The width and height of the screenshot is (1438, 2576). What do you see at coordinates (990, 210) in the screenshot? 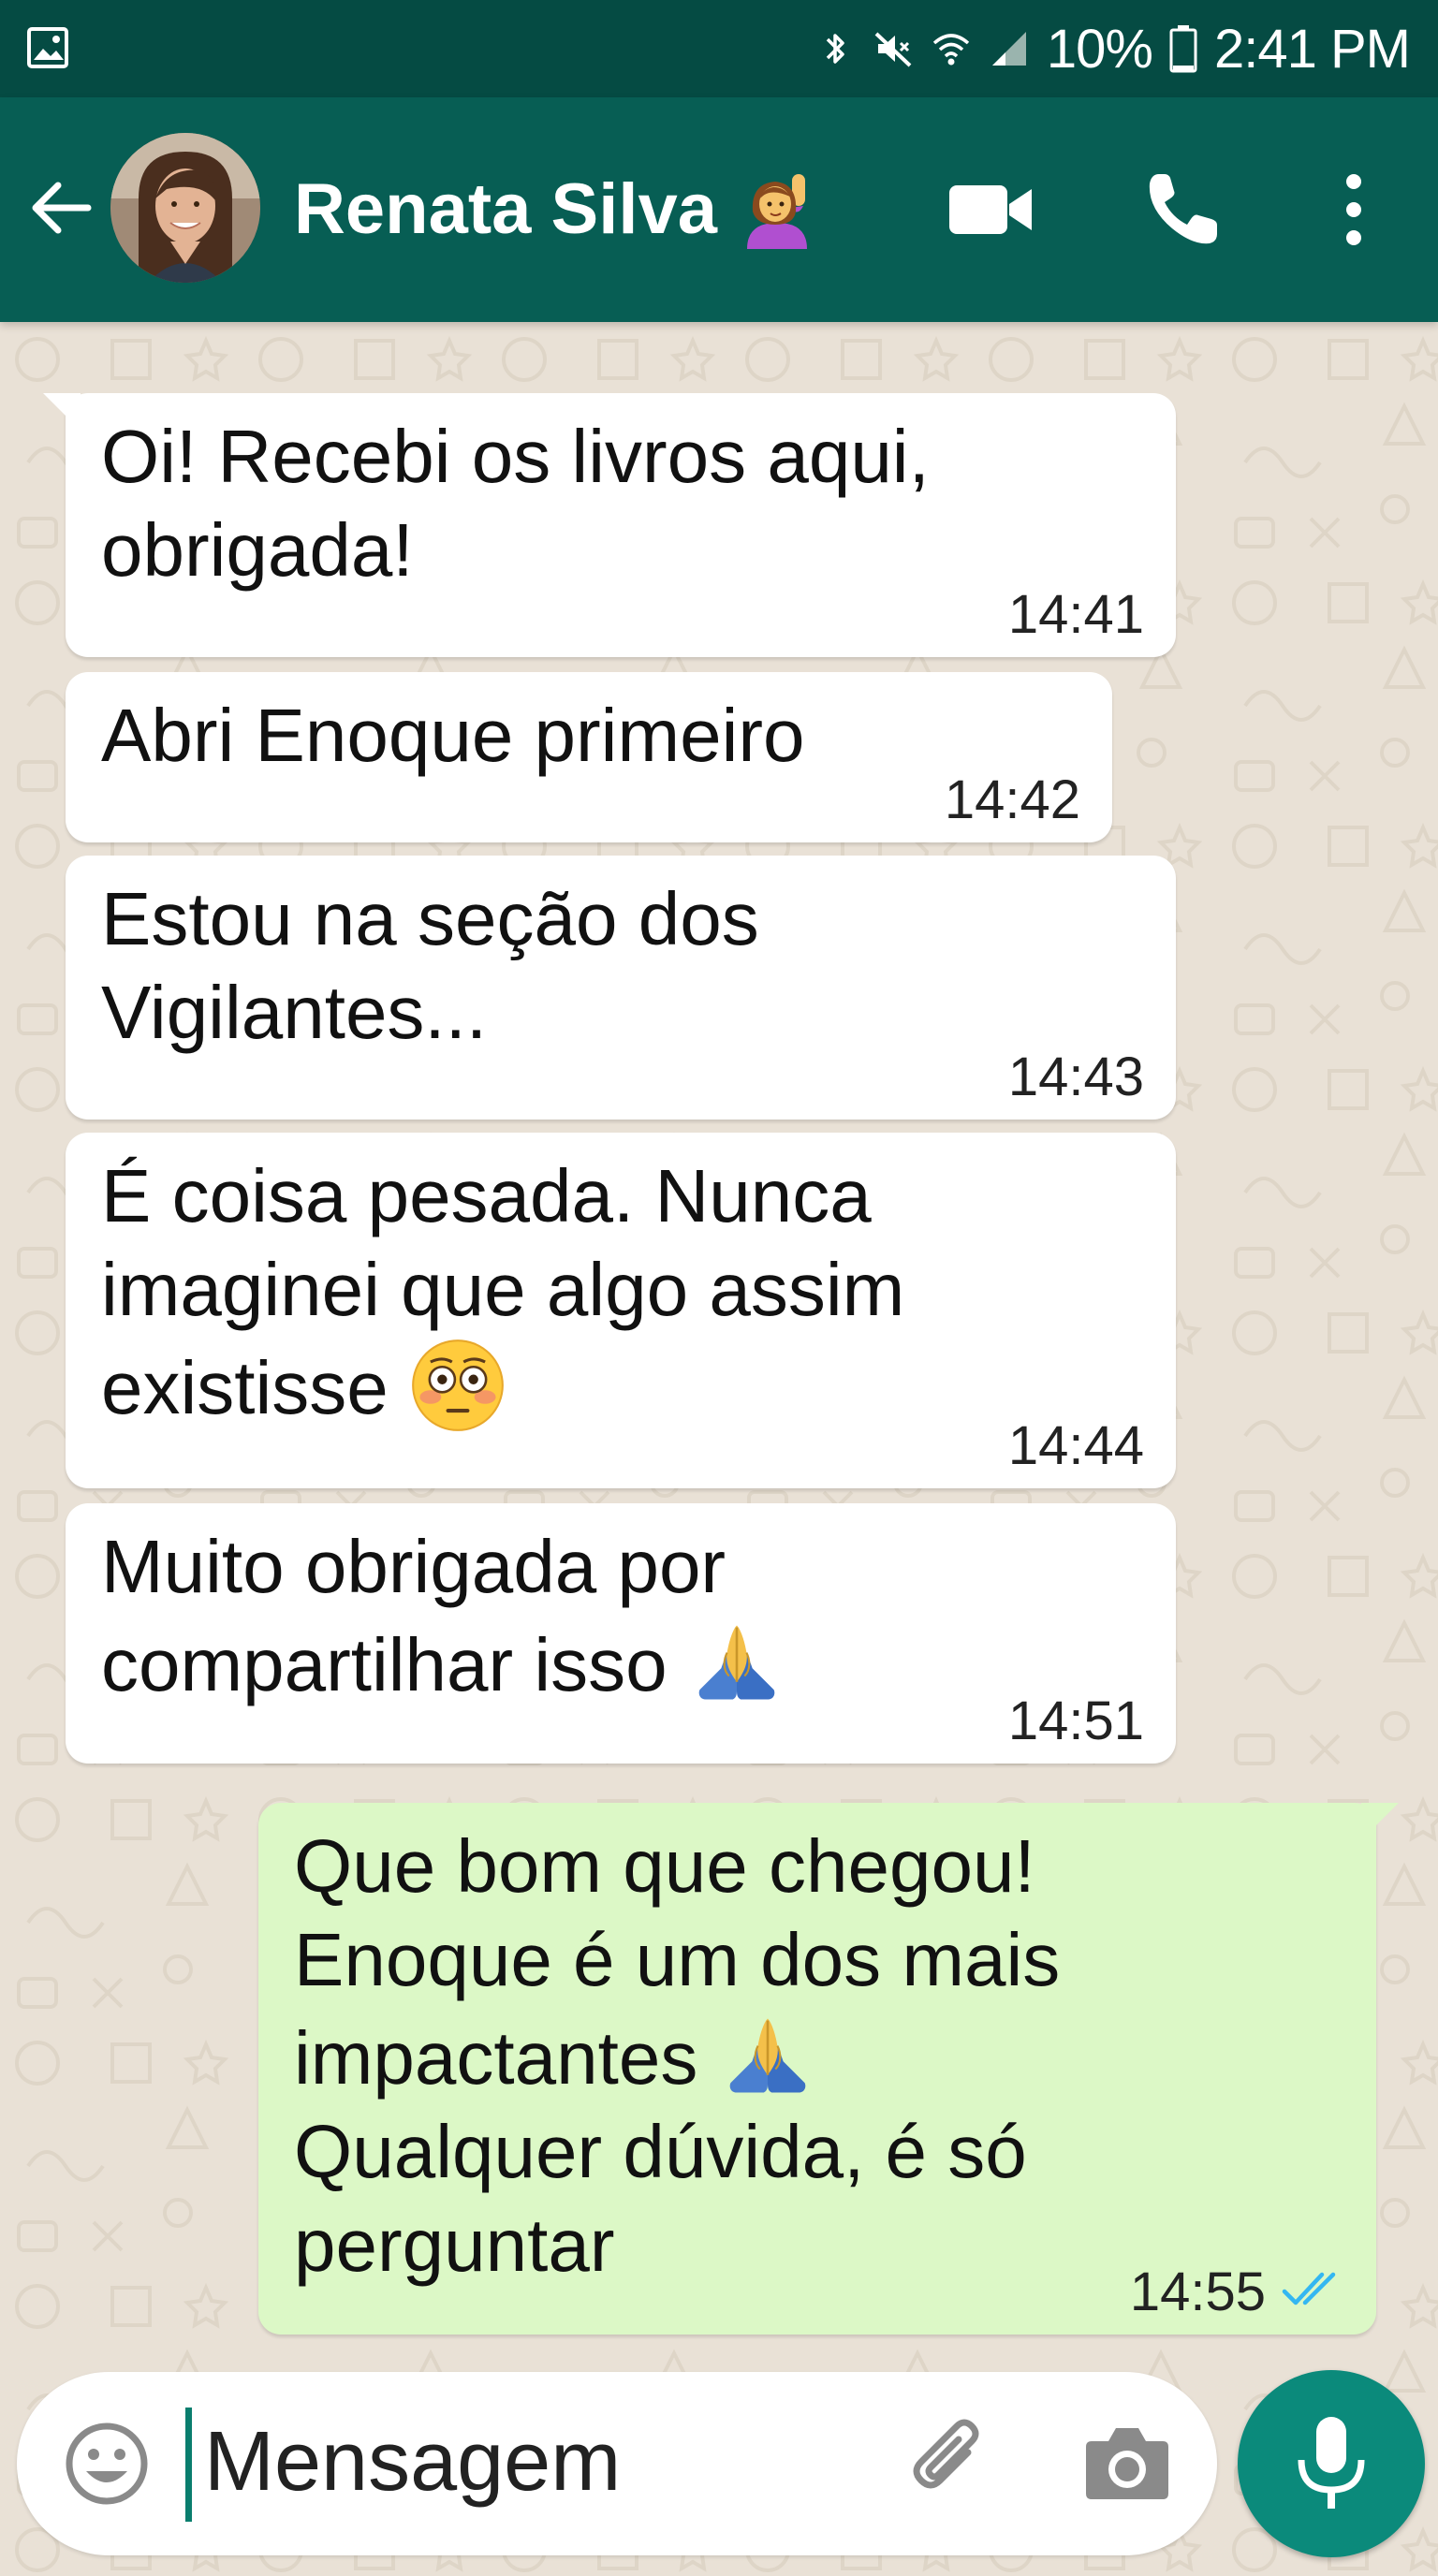
I see `video-call-icon` at bounding box center [990, 210].